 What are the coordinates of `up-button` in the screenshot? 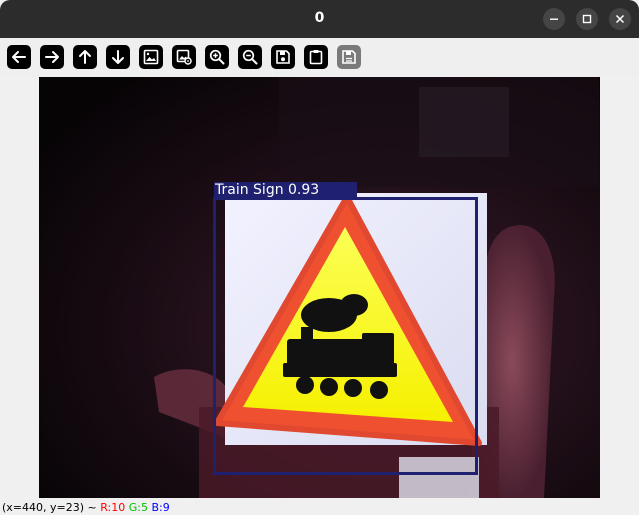 It's located at (85, 57).